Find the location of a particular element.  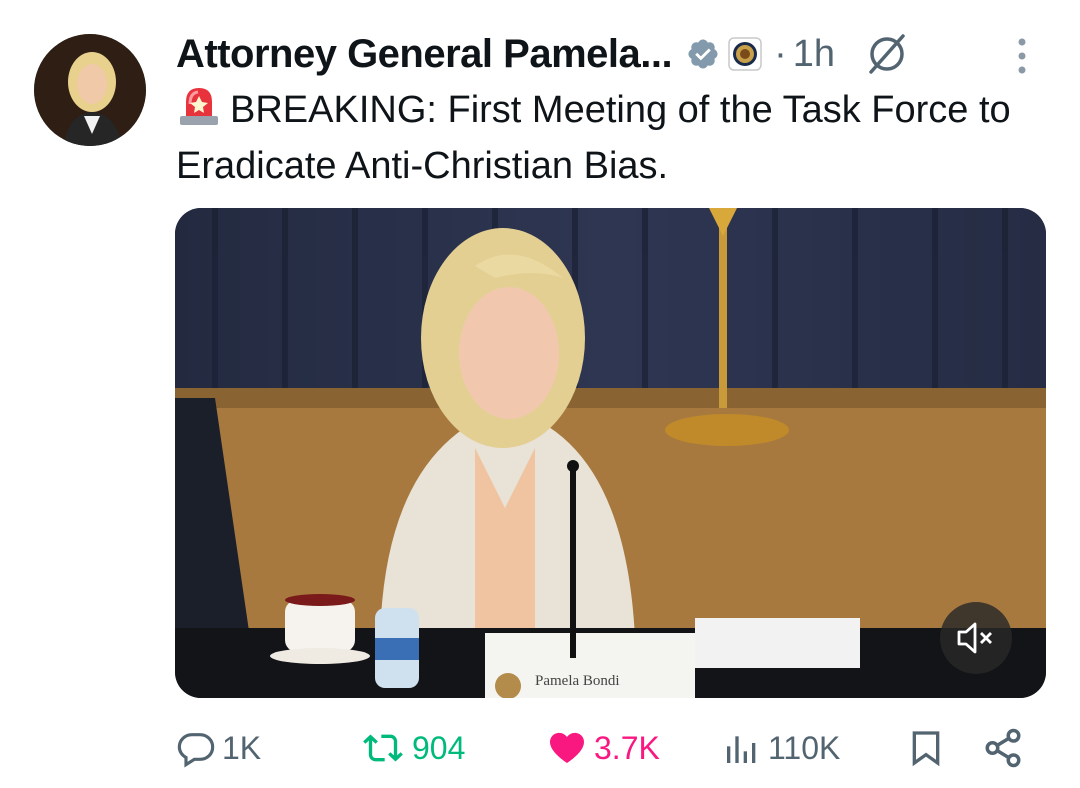

bookmark-button is located at coordinates (929, 748).